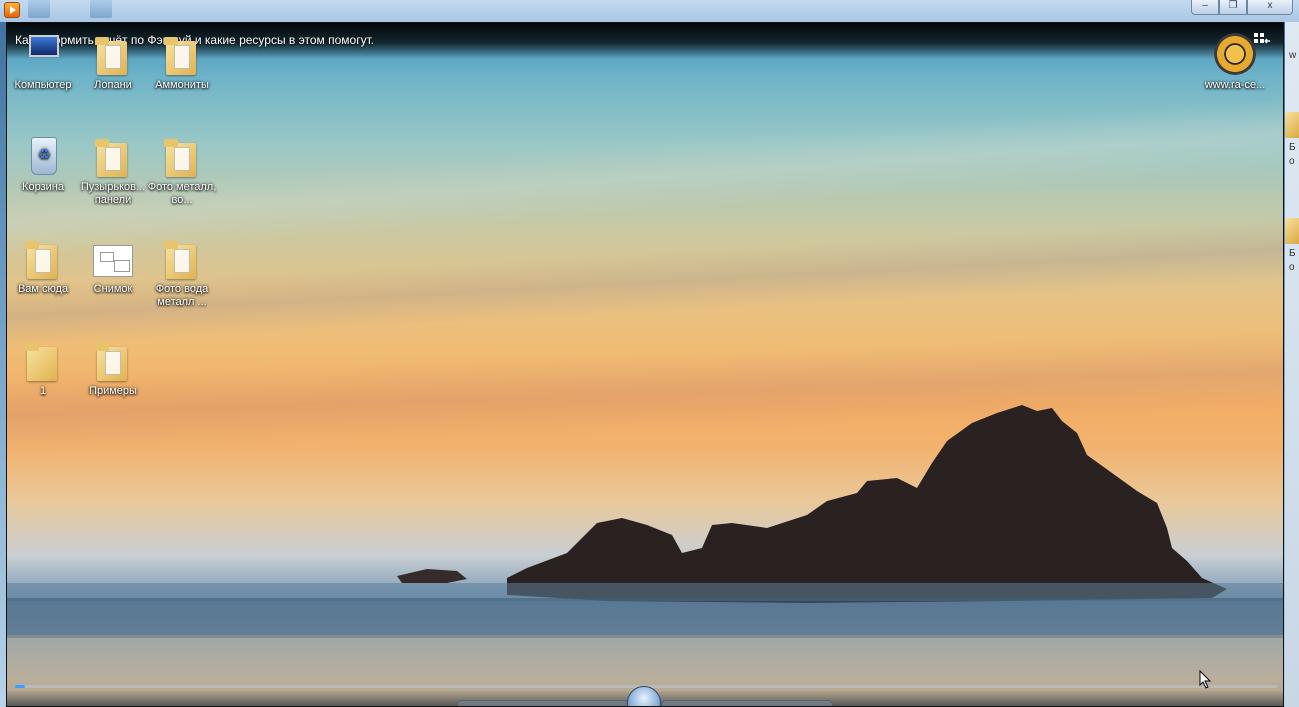  Describe the element at coordinates (113, 261) in the screenshot. I see `image-icon` at that location.